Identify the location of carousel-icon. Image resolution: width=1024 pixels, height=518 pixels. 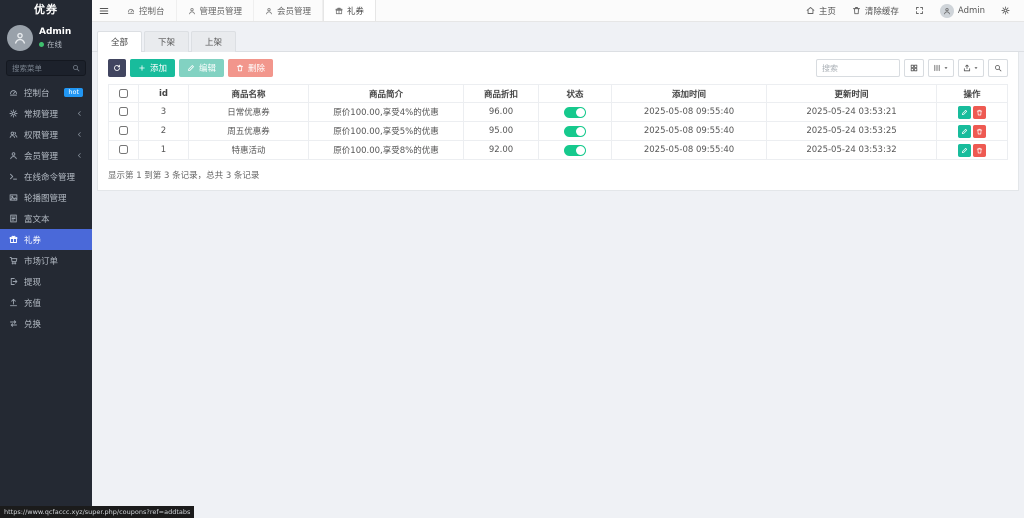
(13, 197).